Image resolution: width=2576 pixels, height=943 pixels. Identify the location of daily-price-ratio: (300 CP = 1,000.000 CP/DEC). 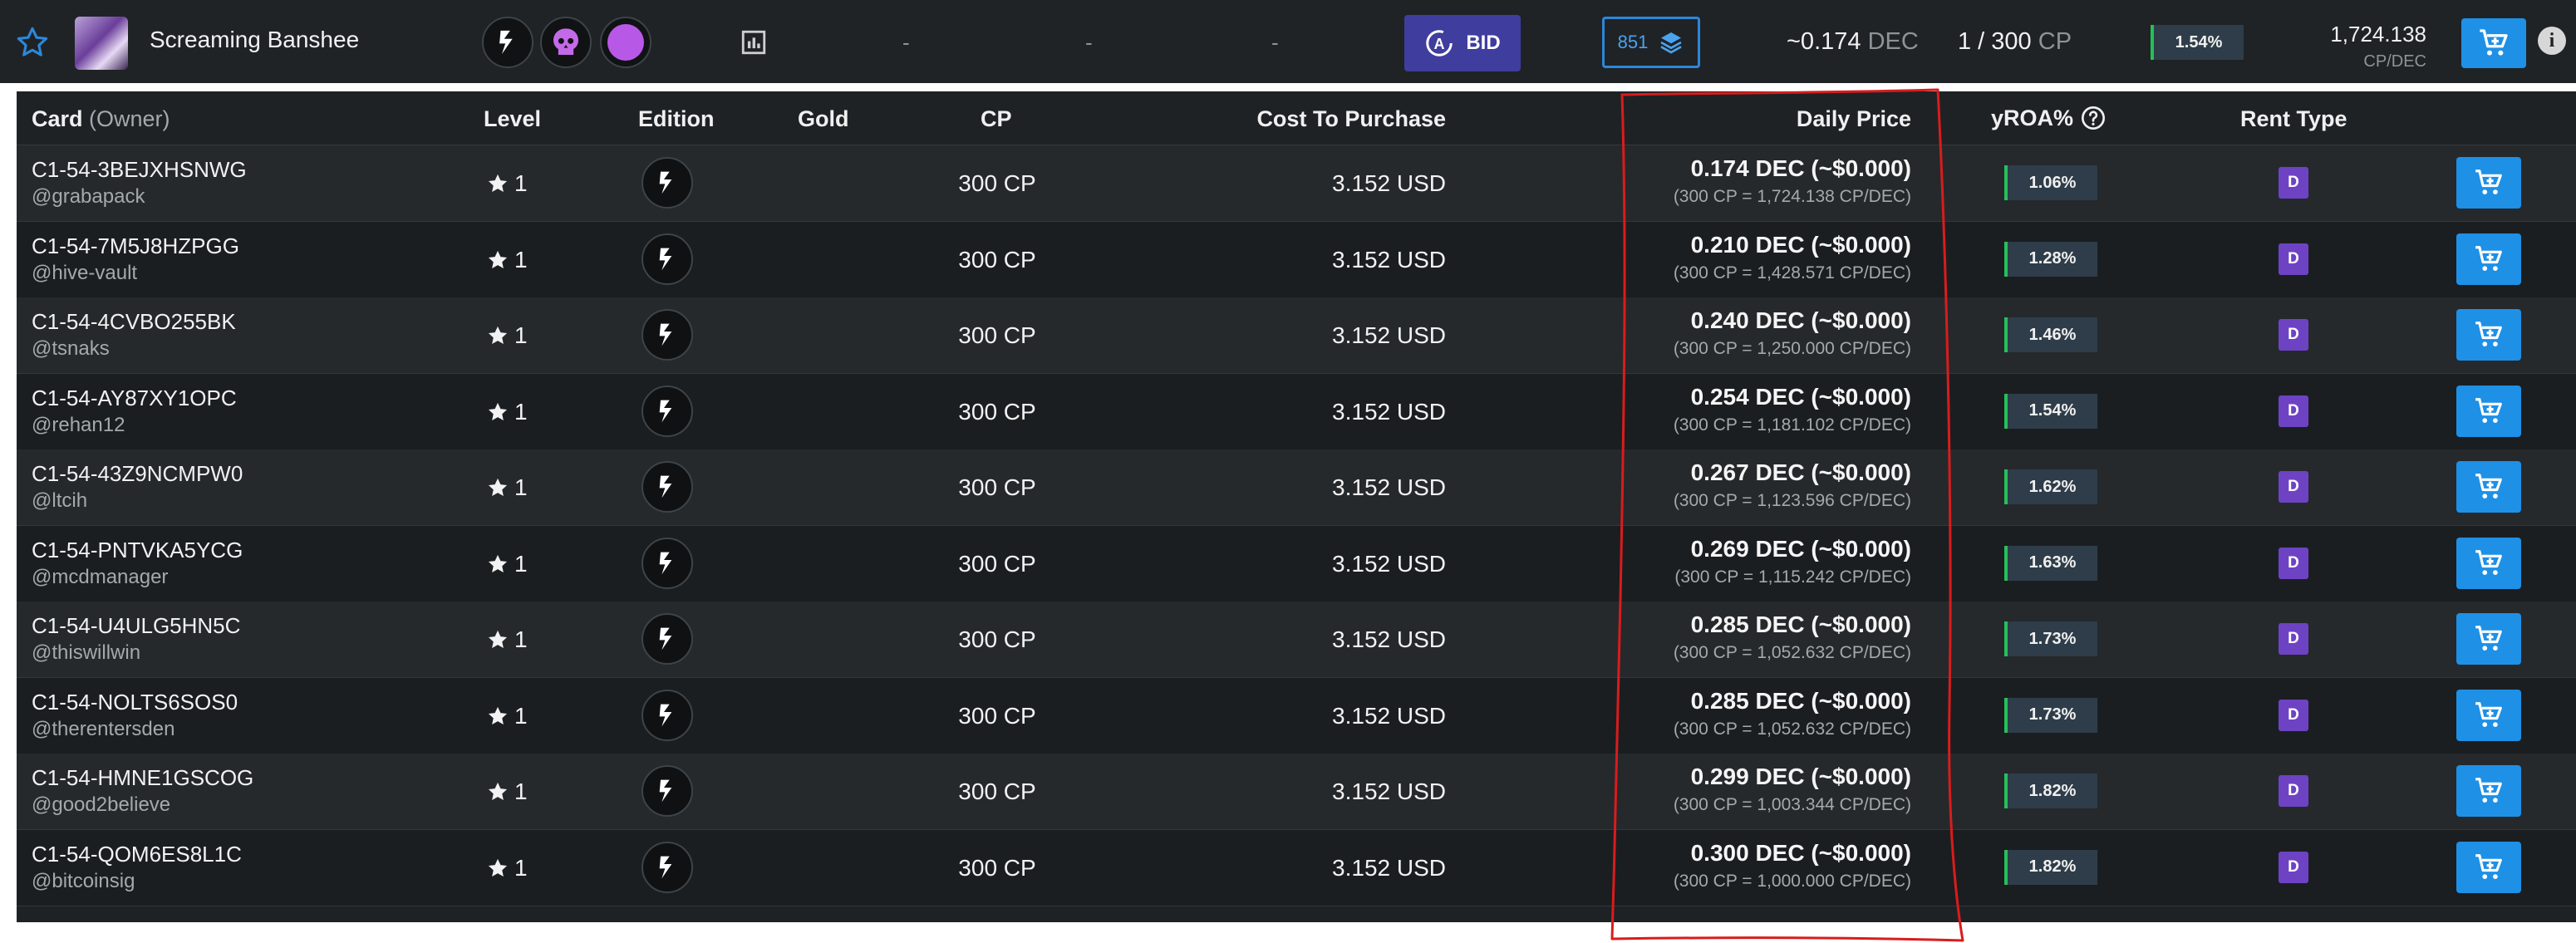
(1792, 881).